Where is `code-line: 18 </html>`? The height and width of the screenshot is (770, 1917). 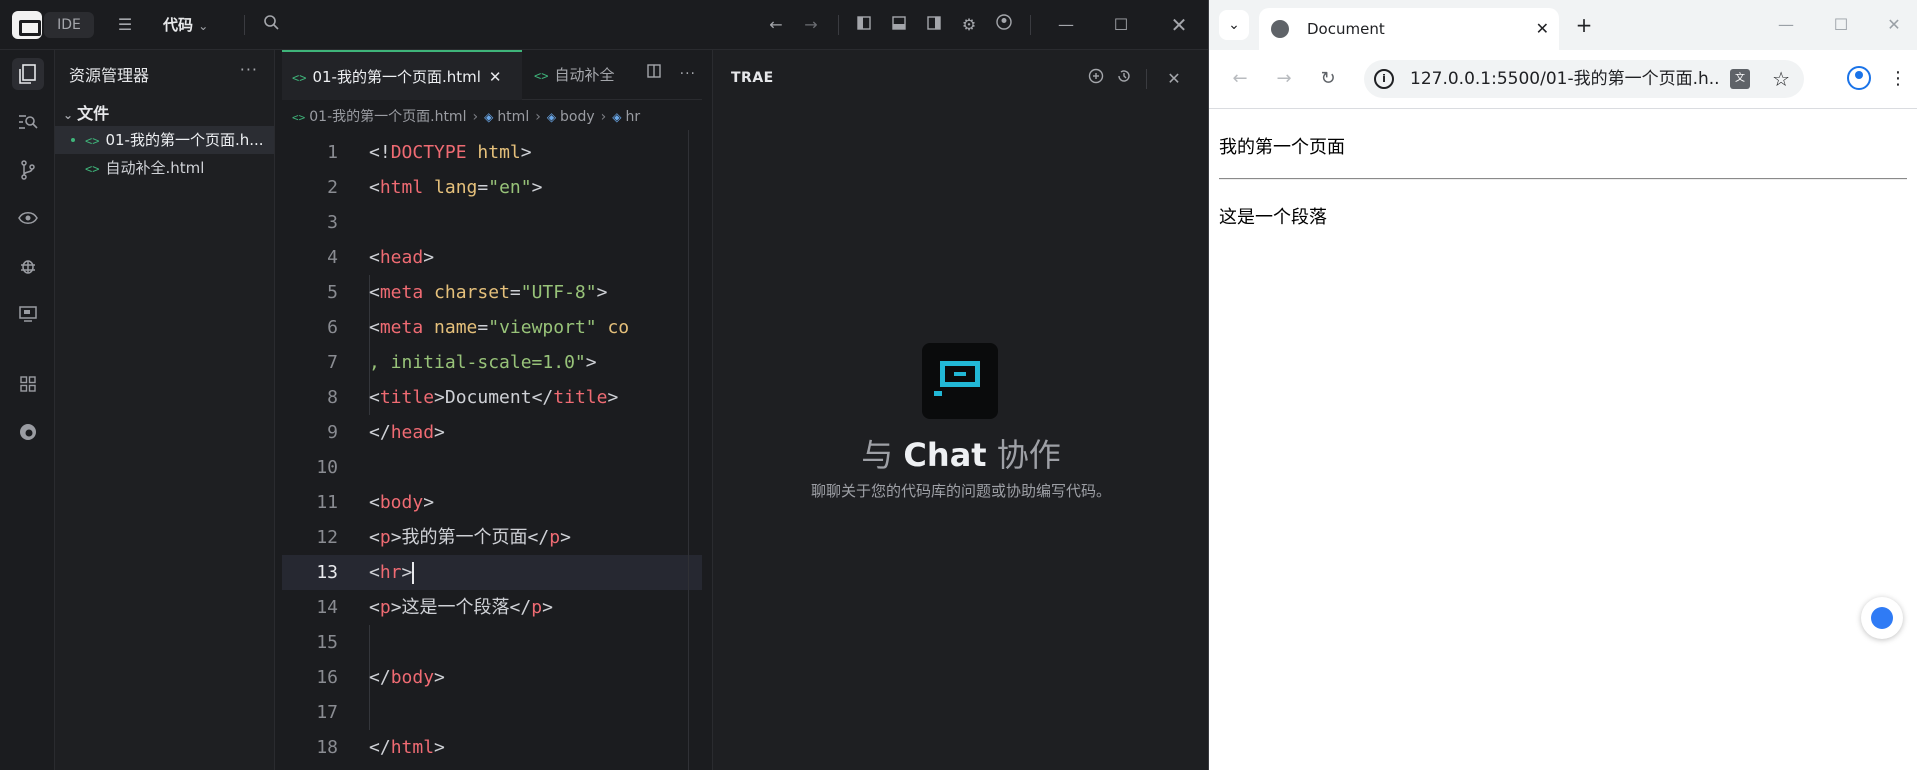 code-line: 18 </html> is located at coordinates (492, 747).